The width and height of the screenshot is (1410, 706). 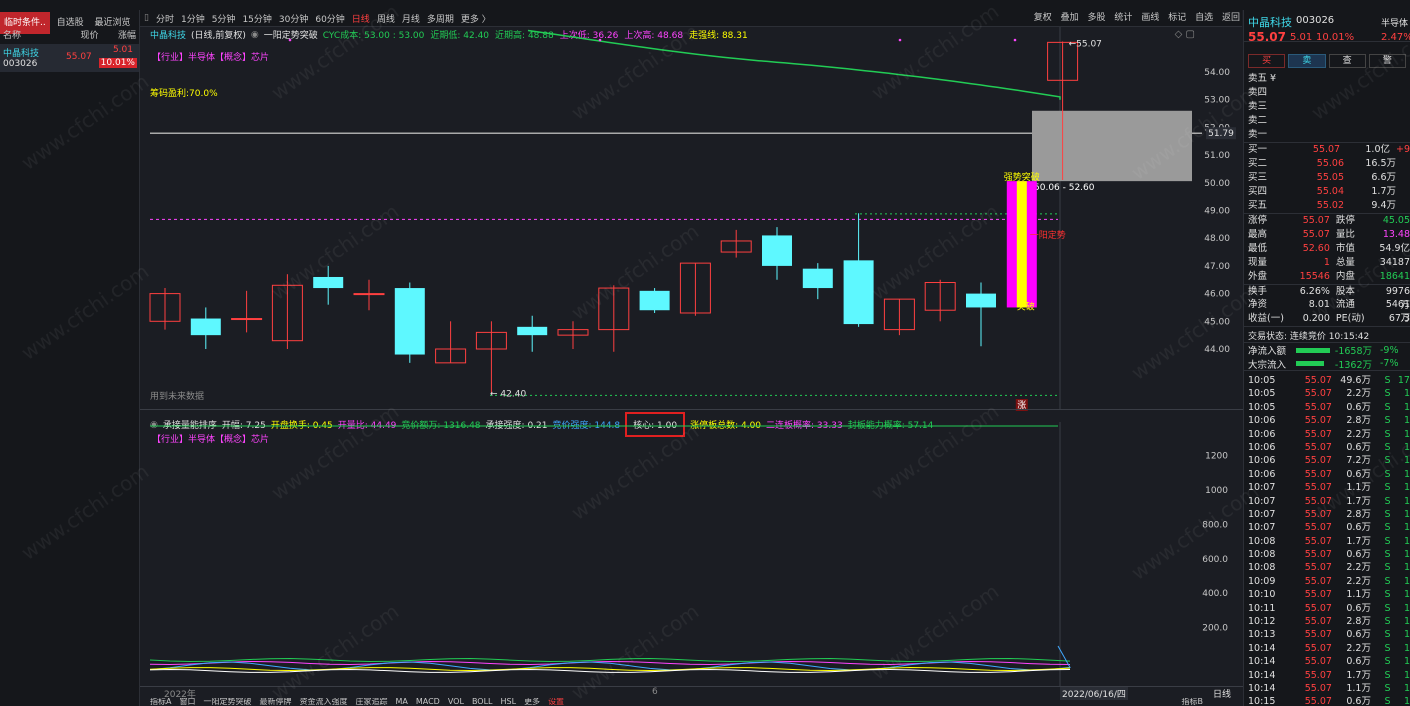 What do you see at coordinates (556, 702) in the screenshot?
I see `indicator-tab: 设置` at bounding box center [556, 702].